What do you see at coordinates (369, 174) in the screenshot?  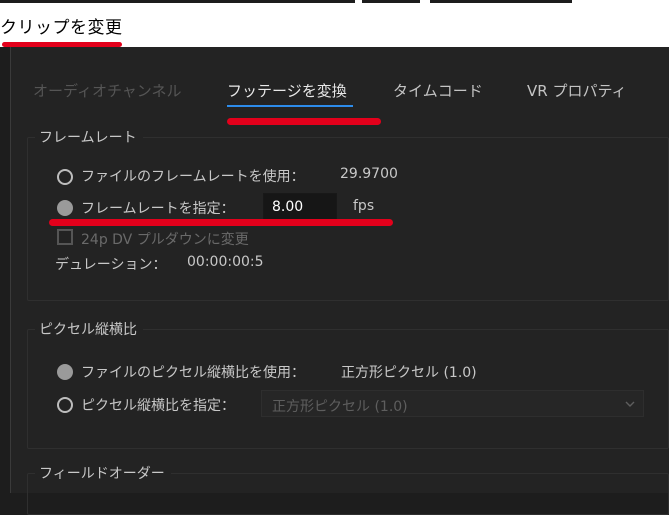 I see `file-frame-rate-value: 29.9700` at bounding box center [369, 174].